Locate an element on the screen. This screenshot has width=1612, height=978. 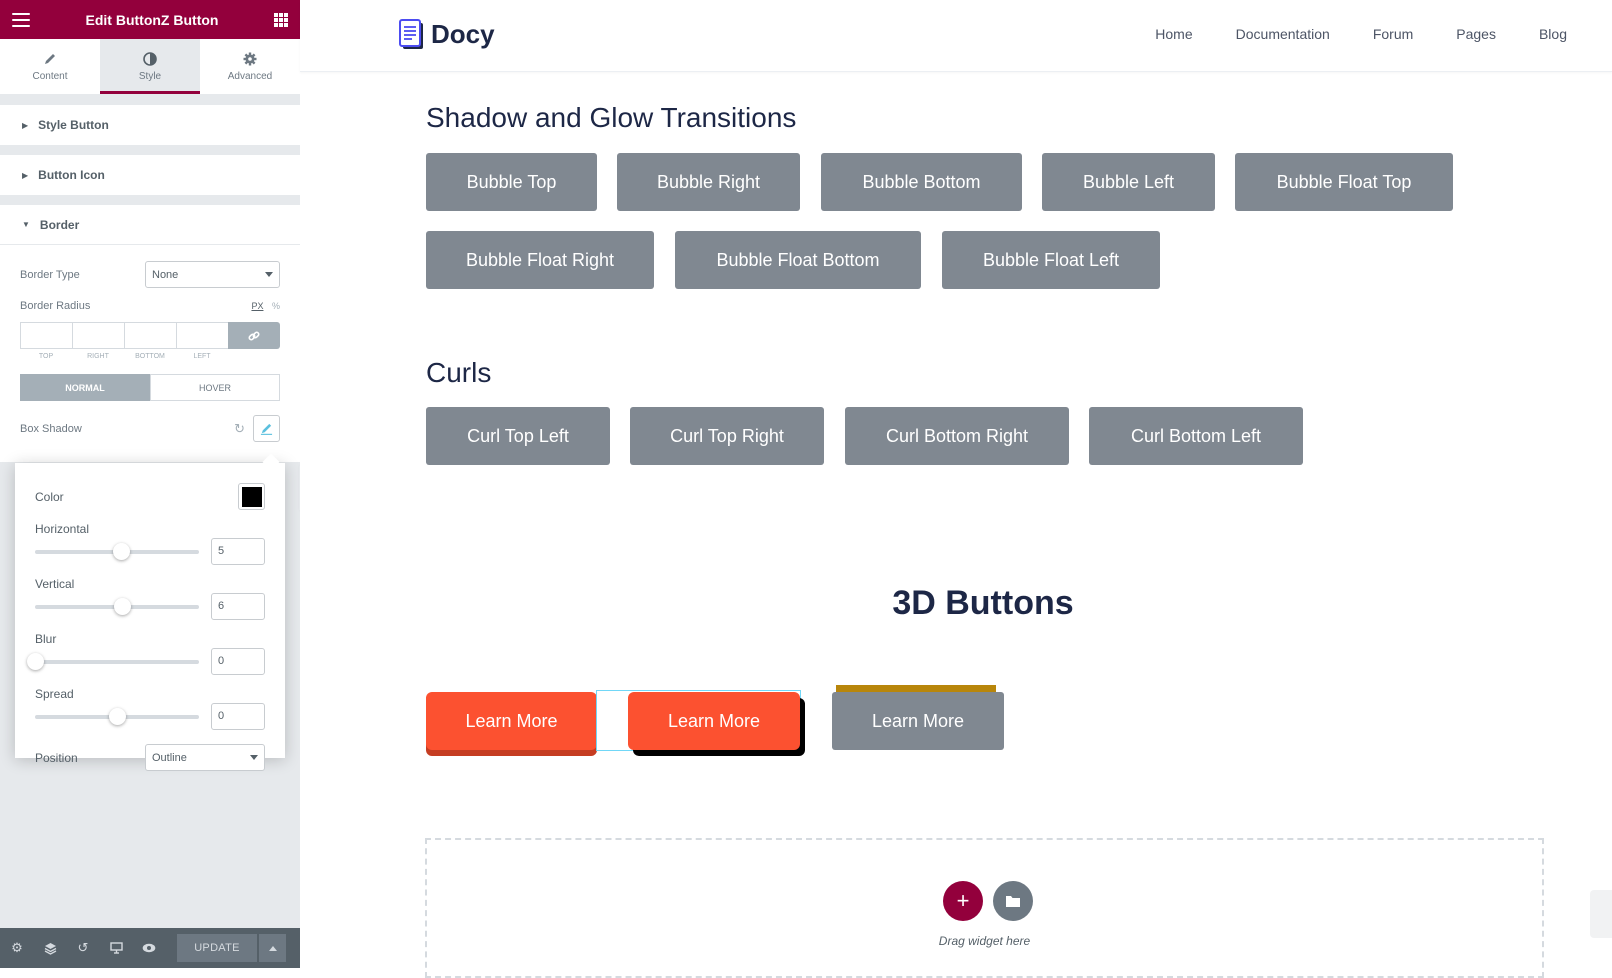
nav-home: Home is located at coordinates (1173, 34).